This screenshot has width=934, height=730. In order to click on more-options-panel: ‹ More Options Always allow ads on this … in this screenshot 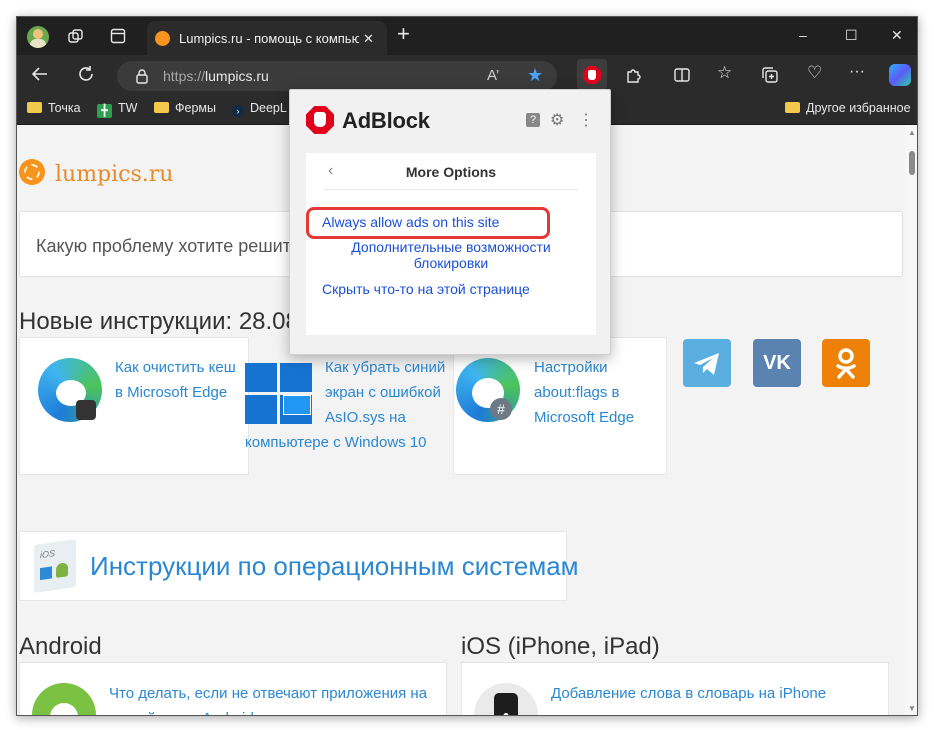, I will do `click(451, 244)`.